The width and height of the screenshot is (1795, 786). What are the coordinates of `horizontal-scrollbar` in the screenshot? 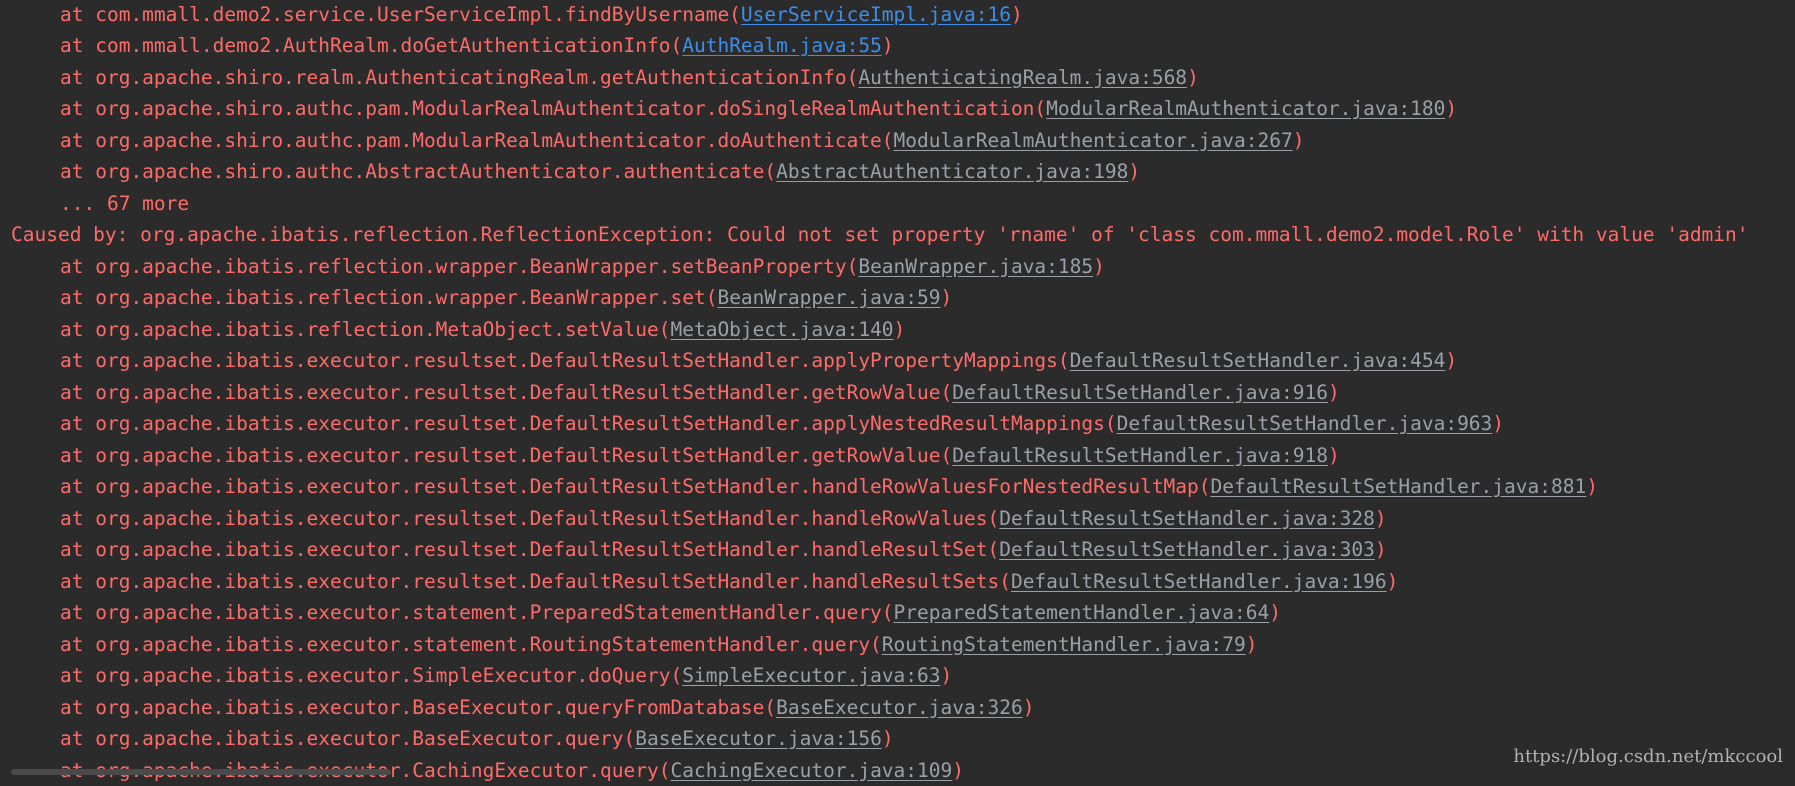 It's located at (201, 772).